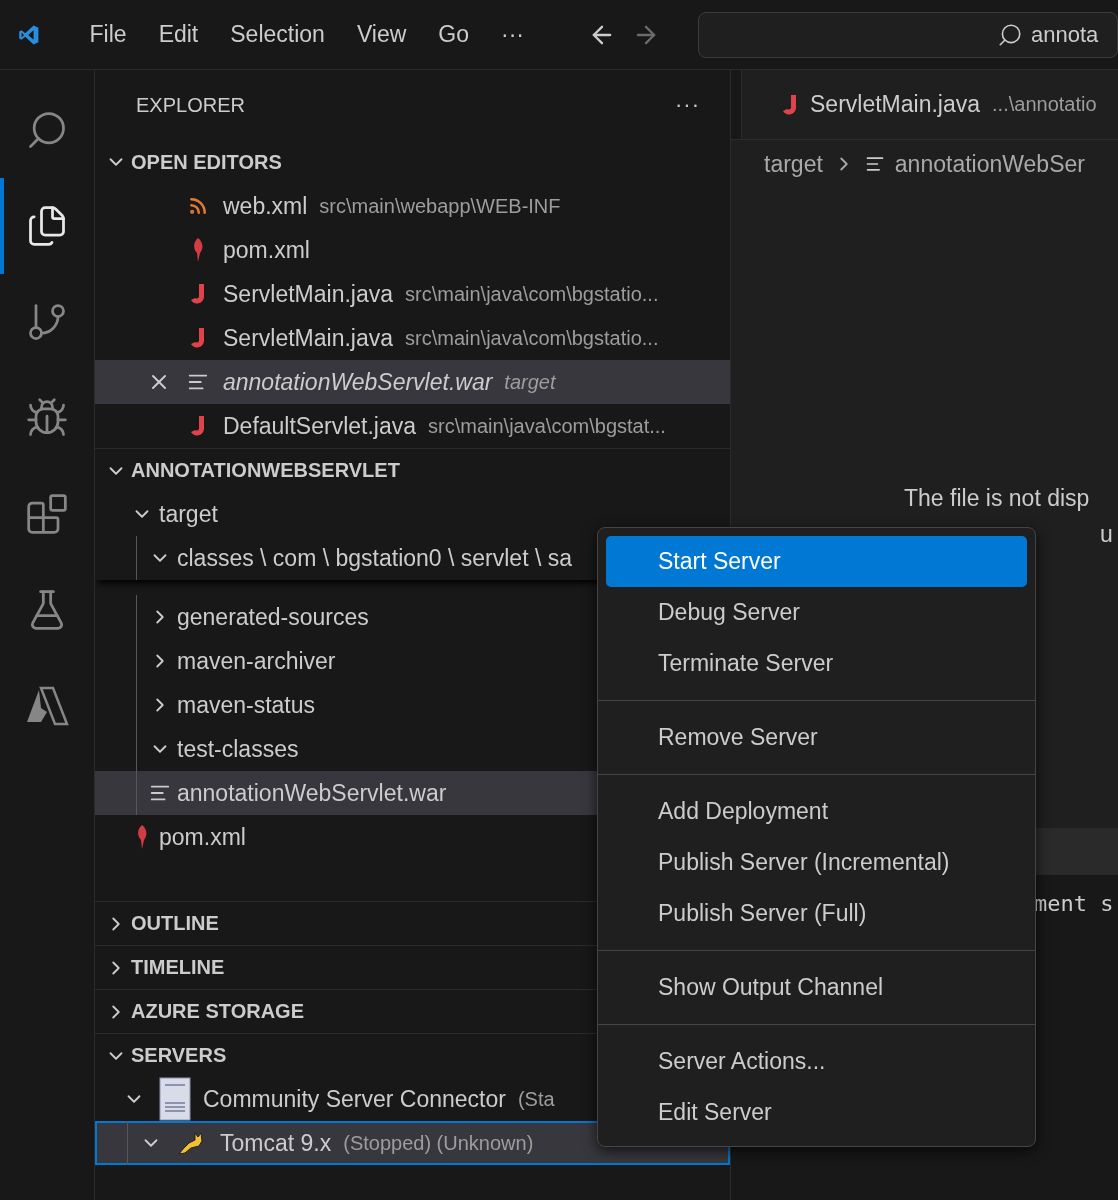 The height and width of the screenshot is (1200, 1118). What do you see at coordinates (440, 206) in the screenshot?
I see `file-path: src\main\webapp\WEB-INF` at bounding box center [440, 206].